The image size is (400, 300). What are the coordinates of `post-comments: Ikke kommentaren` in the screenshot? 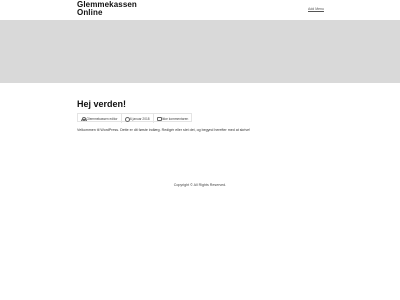 It's located at (175, 118).